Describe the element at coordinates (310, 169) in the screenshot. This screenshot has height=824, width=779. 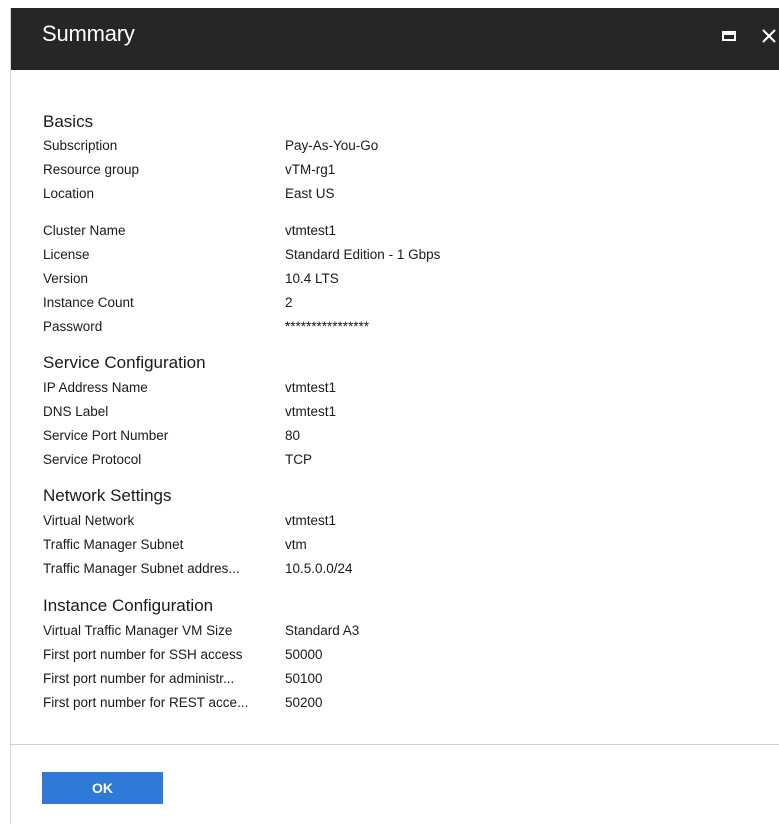
I see `row-value: vTM-rg1` at that location.